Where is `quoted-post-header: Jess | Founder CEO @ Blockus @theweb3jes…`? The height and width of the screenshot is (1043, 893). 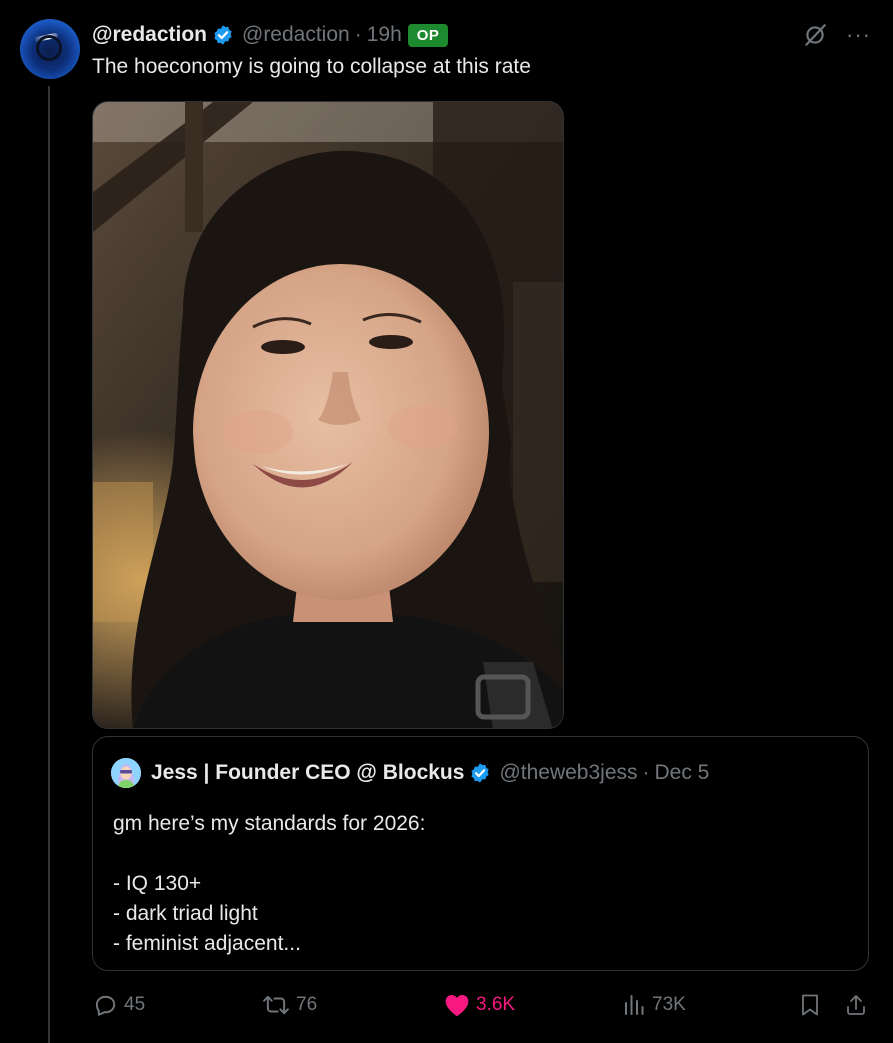 quoted-post-header: Jess | Founder CEO @ Blockus @theweb3jes… is located at coordinates (410, 773).